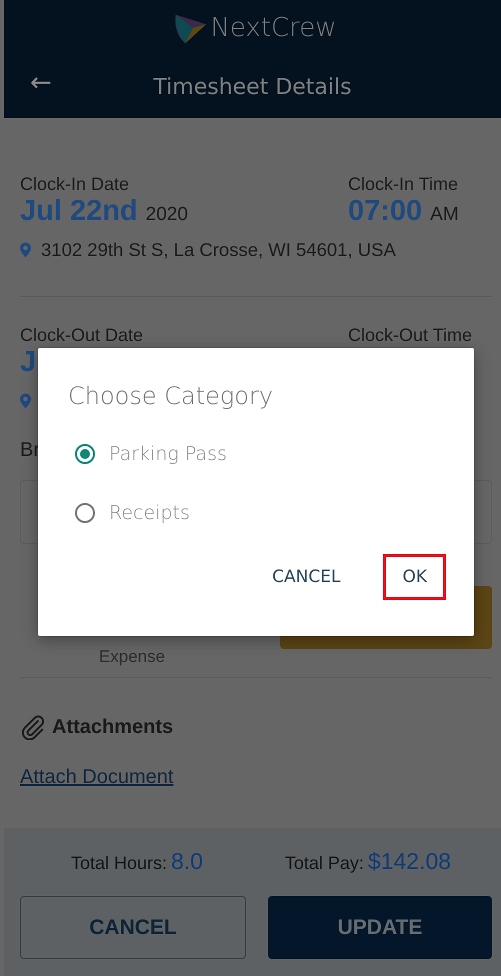 Image resolution: width=501 pixels, height=976 pixels. I want to click on field-label: Clock-In Date, so click(75, 184).